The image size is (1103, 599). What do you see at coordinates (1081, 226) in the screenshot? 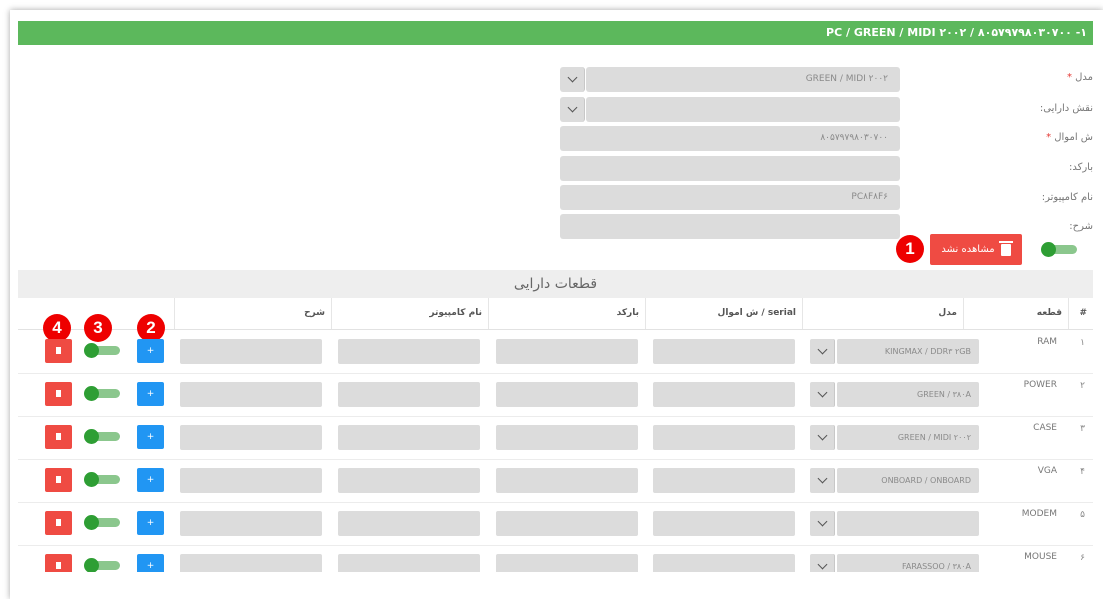
I see `description-label: شرح:` at bounding box center [1081, 226].